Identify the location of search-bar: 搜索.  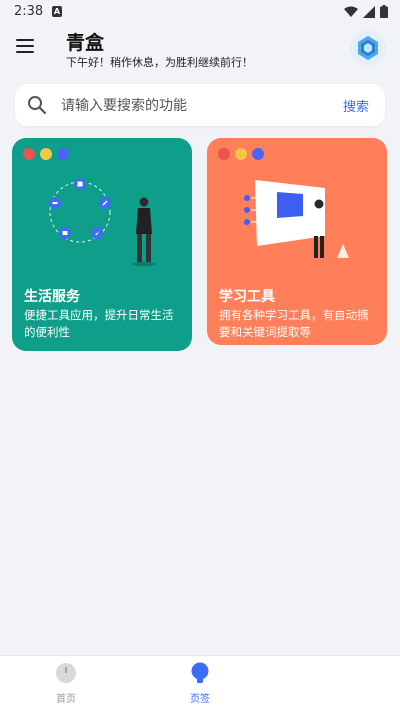
(200, 105).